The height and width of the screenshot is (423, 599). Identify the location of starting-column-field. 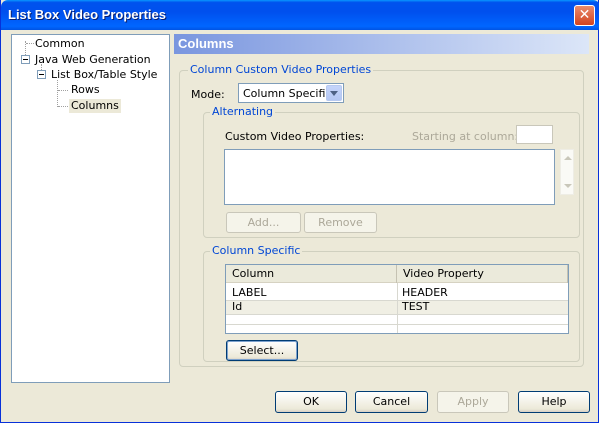
(534, 134).